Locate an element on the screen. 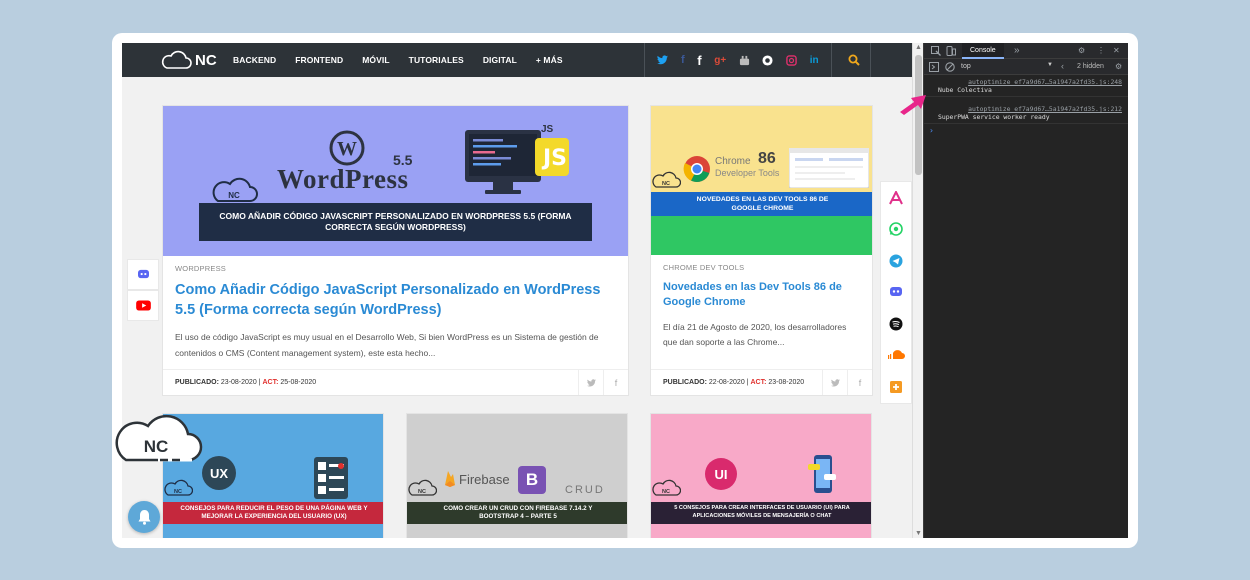  menu-item-movil: MÓVIL is located at coordinates (375, 60).